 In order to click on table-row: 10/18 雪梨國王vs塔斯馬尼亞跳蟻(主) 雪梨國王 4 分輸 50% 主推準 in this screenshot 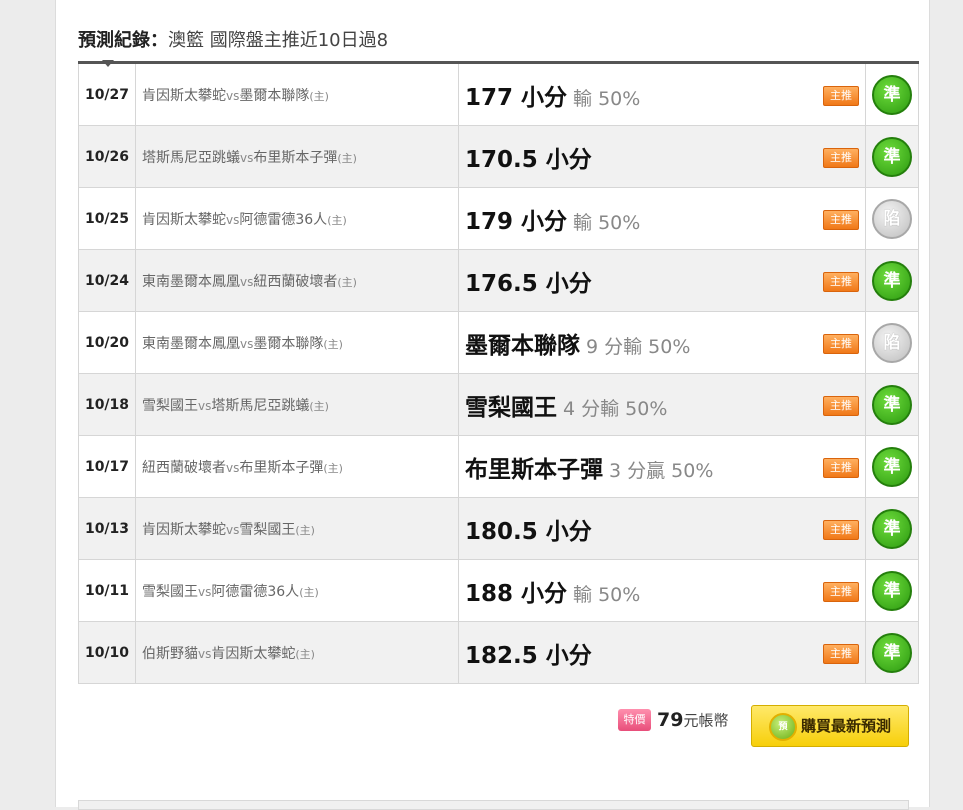, I will do `click(498, 404)`.